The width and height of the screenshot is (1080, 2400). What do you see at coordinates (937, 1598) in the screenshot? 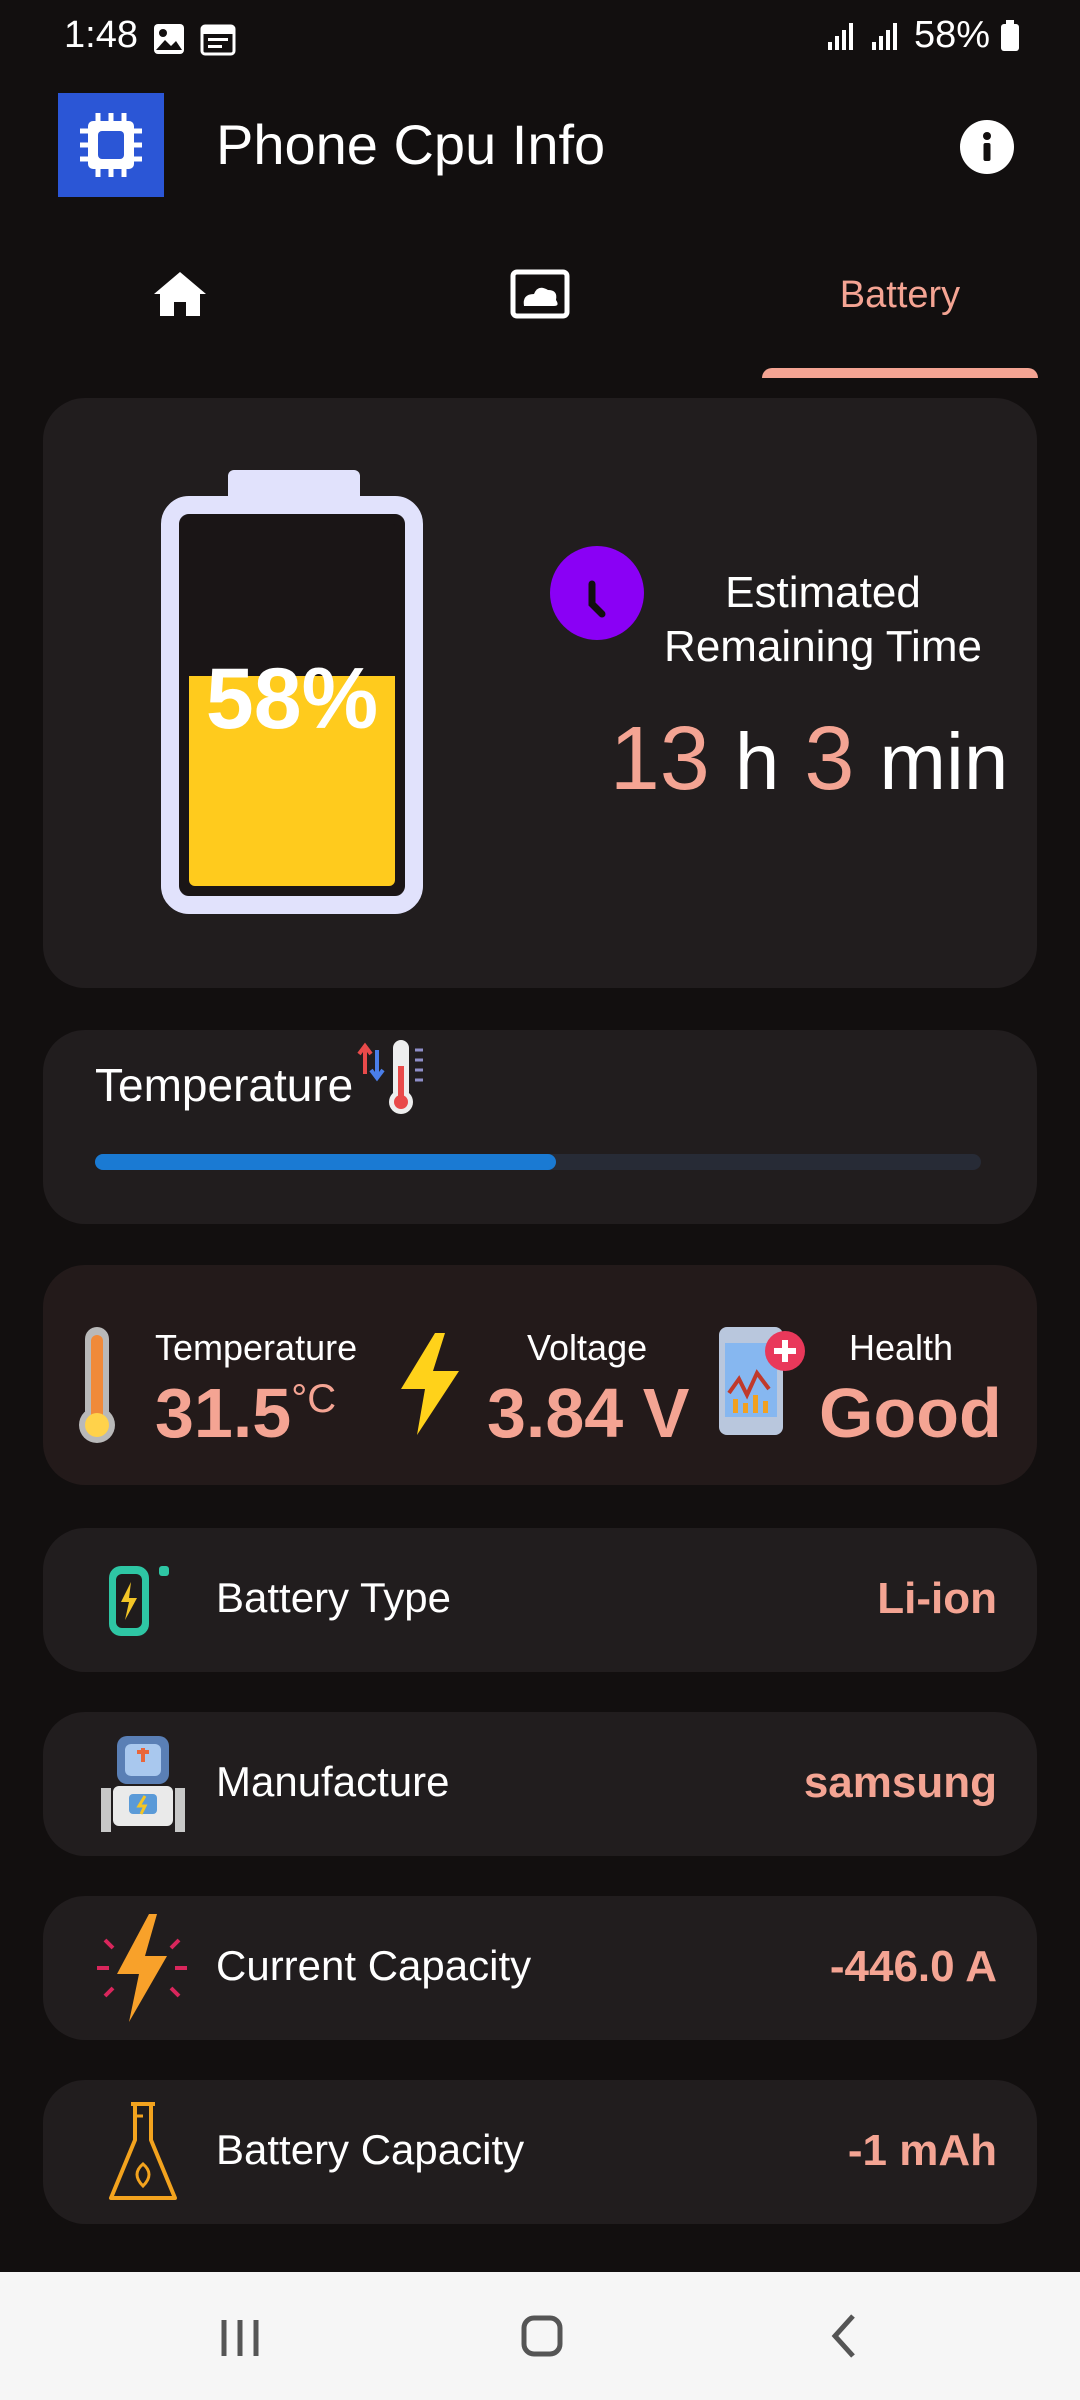
I see `battery-type-value: Li-ion` at bounding box center [937, 1598].